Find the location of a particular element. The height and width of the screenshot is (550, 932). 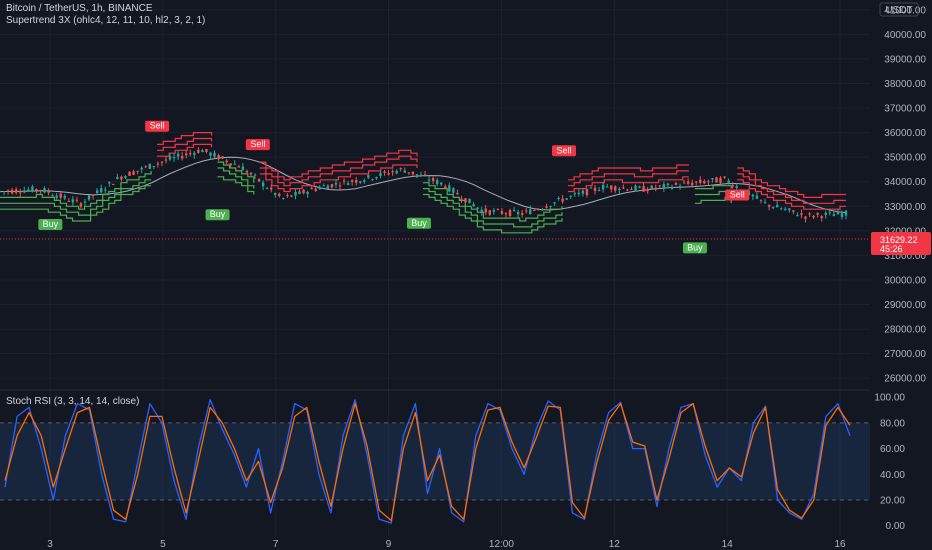

time-tick-label: 9 is located at coordinates (389, 544).